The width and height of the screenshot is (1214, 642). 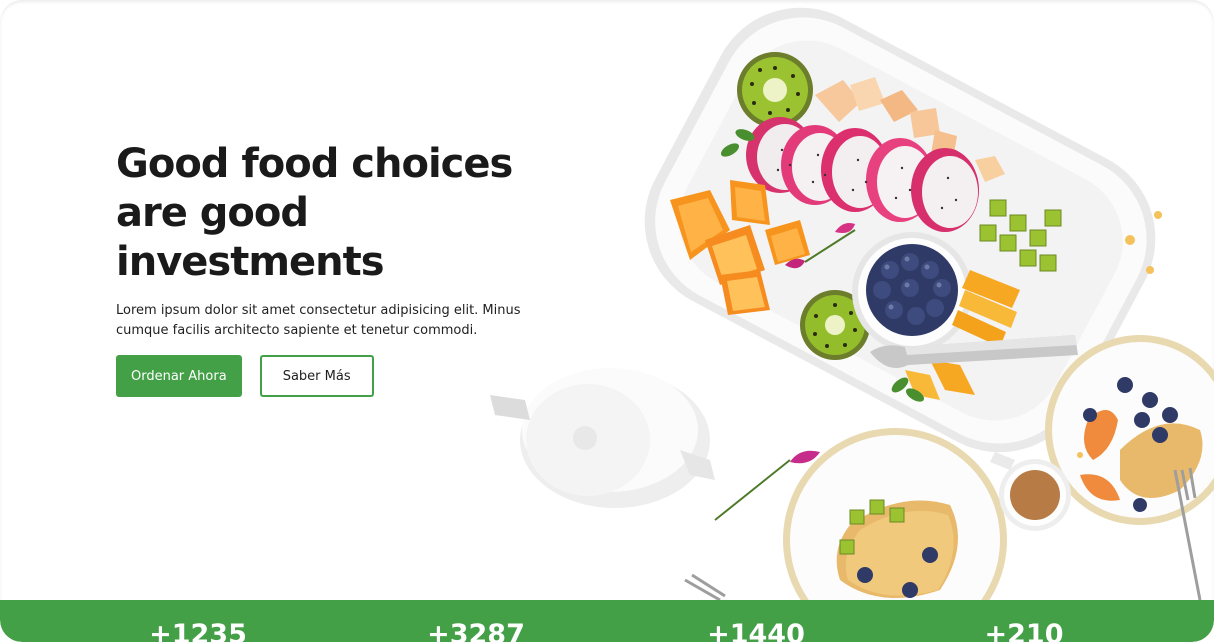 I want to click on stat-value: +1235, so click(x=198, y=630).